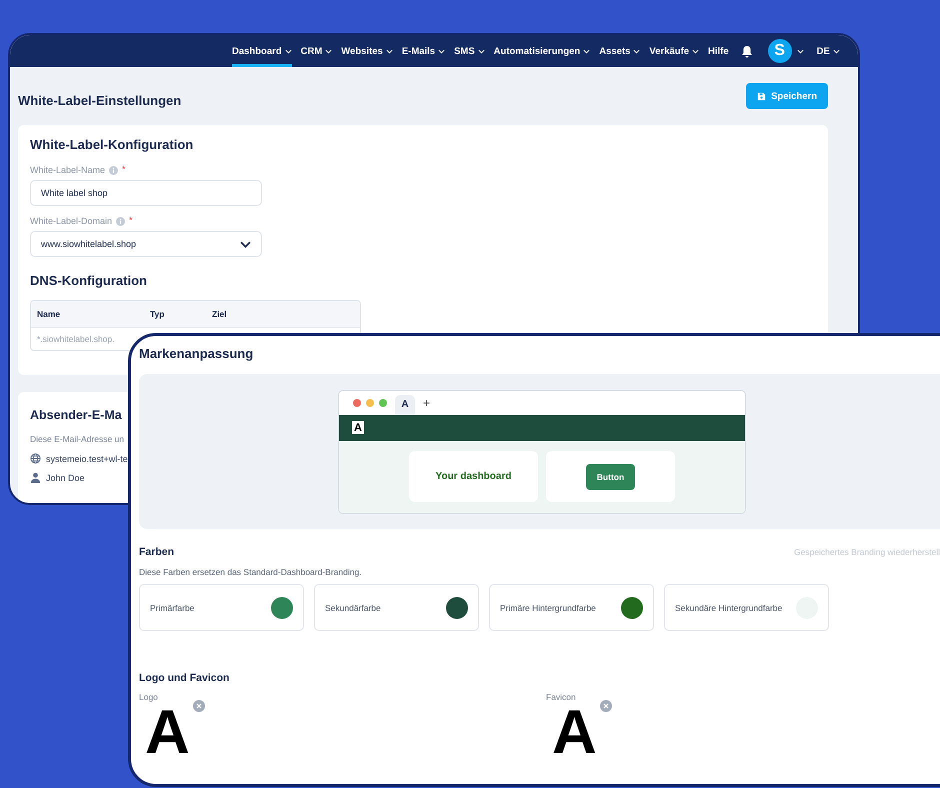 The image size is (940, 788). What do you see at coordinates (251, 572) in the screenshot?
I see `description-text: Diese Farben ersetzen das Standard-Dashboard-Branding.` at bounding box center [251, 572].